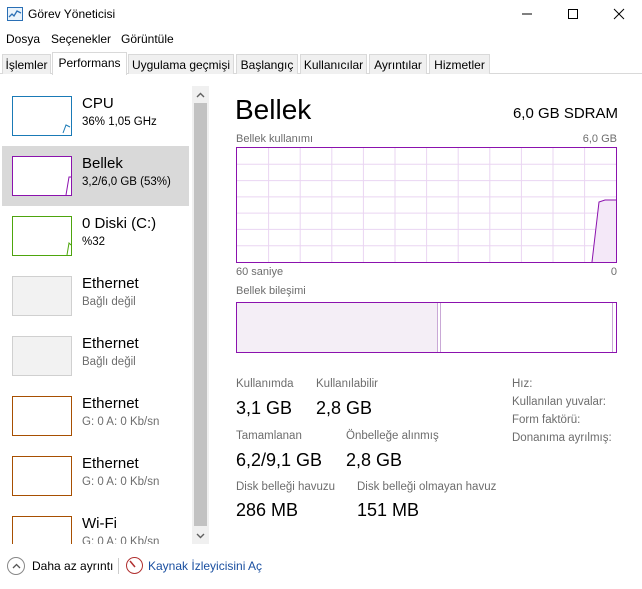  I want to click on sidebar-item-memory: Bellek 3,2/6,0 GB (53%), so click(95, 176).